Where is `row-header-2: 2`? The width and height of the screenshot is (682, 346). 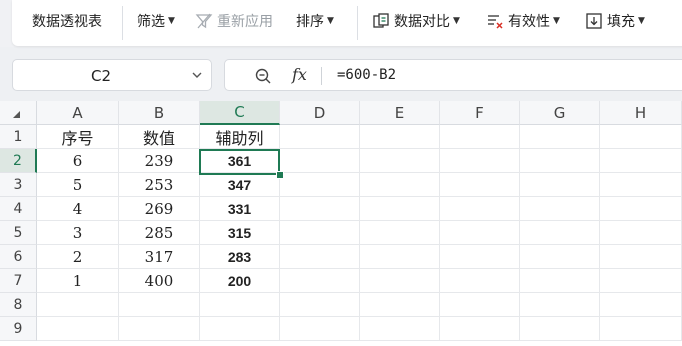
row-header-2: 2 is located at coordinates (18, 161).